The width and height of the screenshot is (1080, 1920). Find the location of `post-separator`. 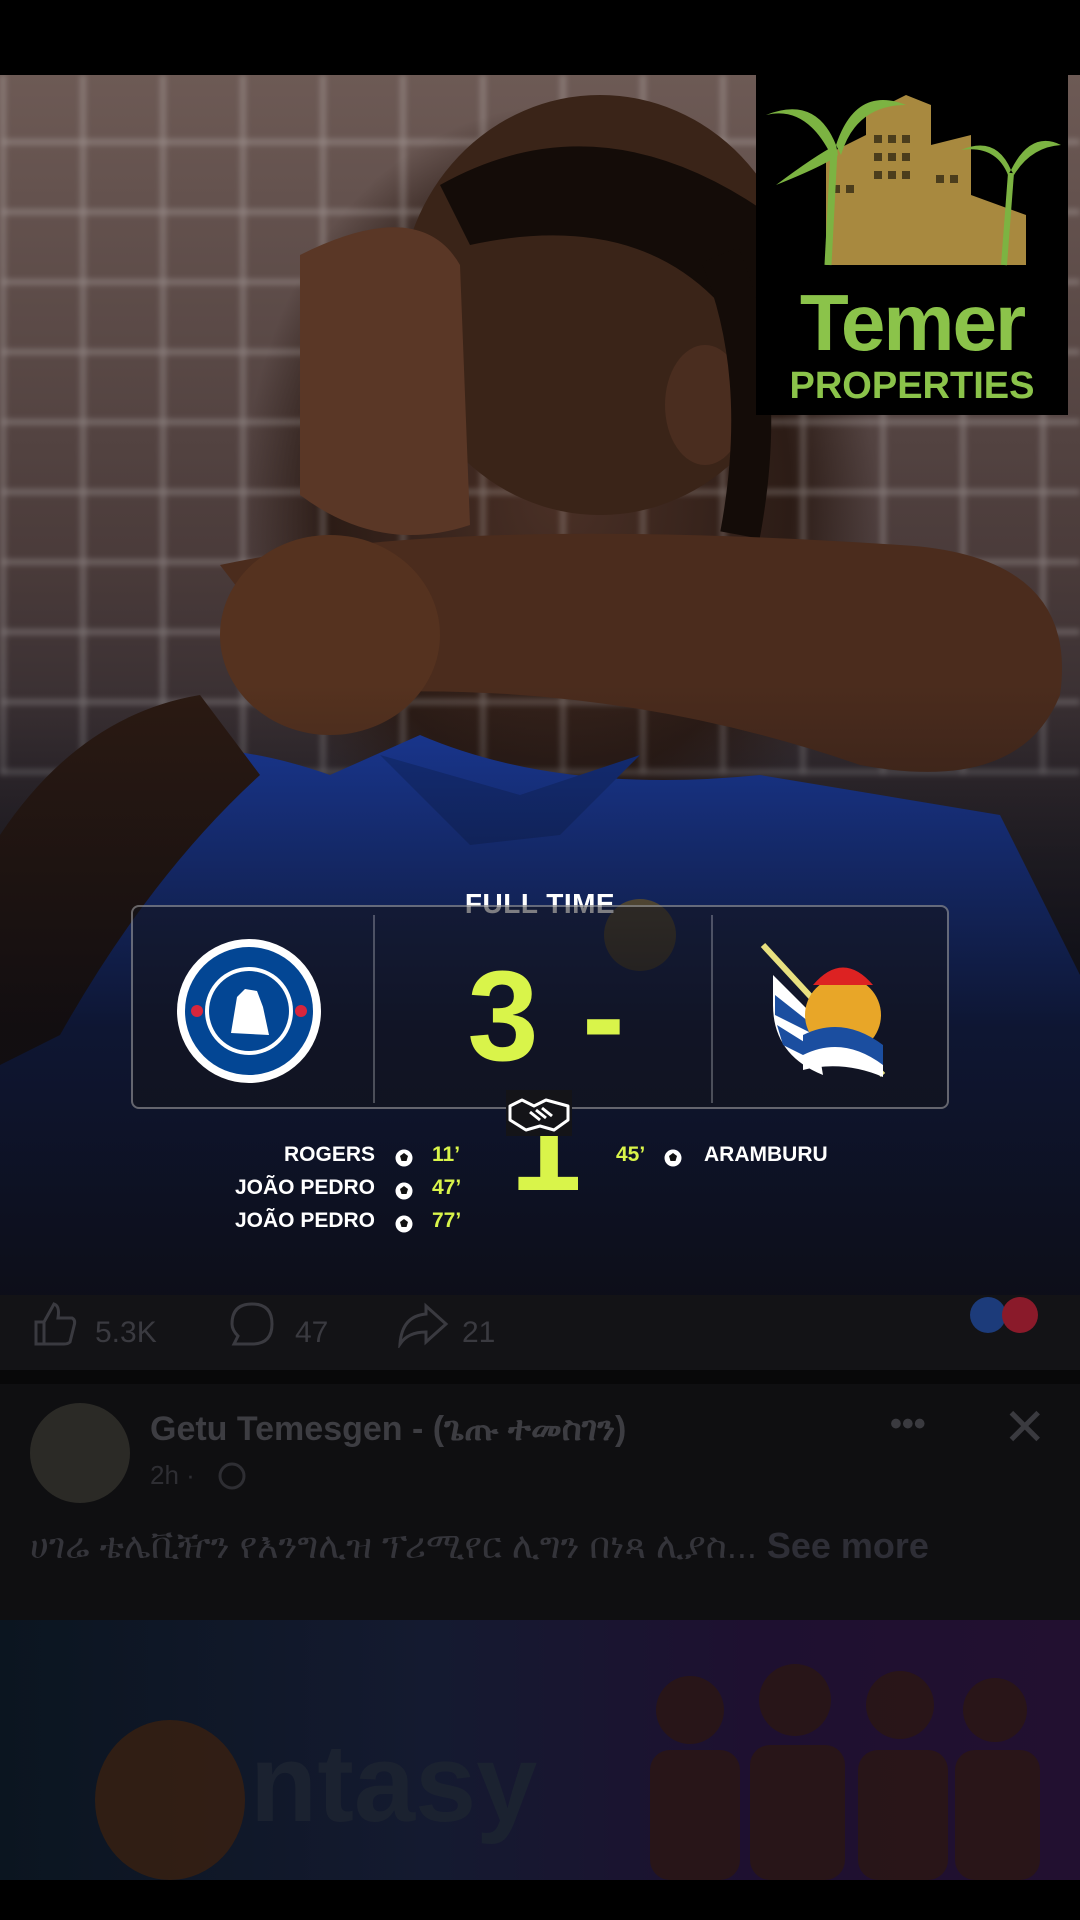

post-separator is located at coordinates (540, 1377).